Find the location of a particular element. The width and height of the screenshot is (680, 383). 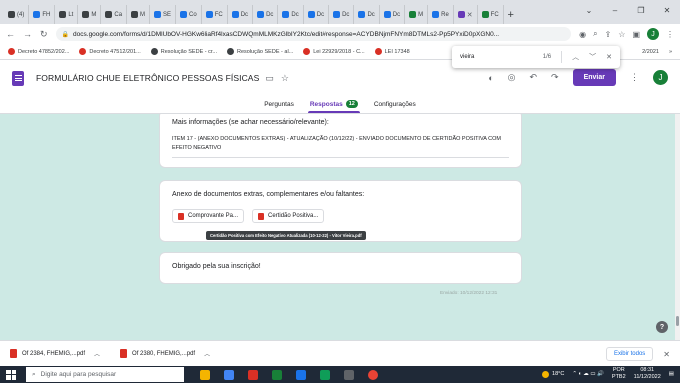

redo-icon: ↷ is located at coordinates (555, 77).